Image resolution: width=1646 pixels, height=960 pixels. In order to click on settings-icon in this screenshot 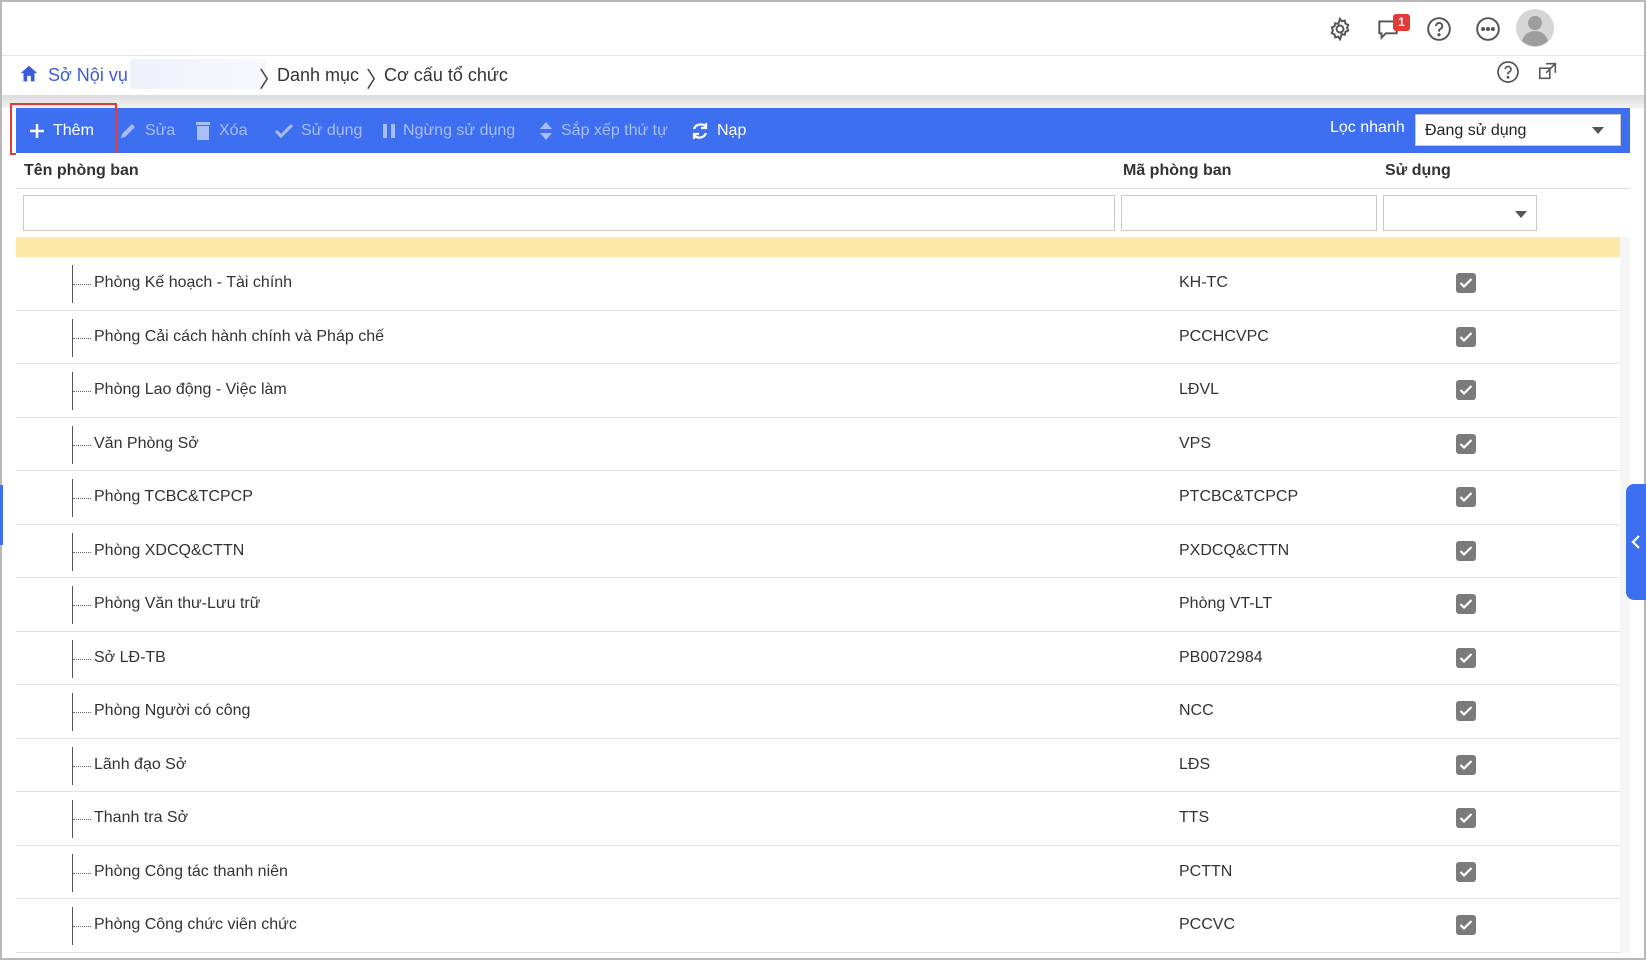, I will do `click(1340, 29)`.